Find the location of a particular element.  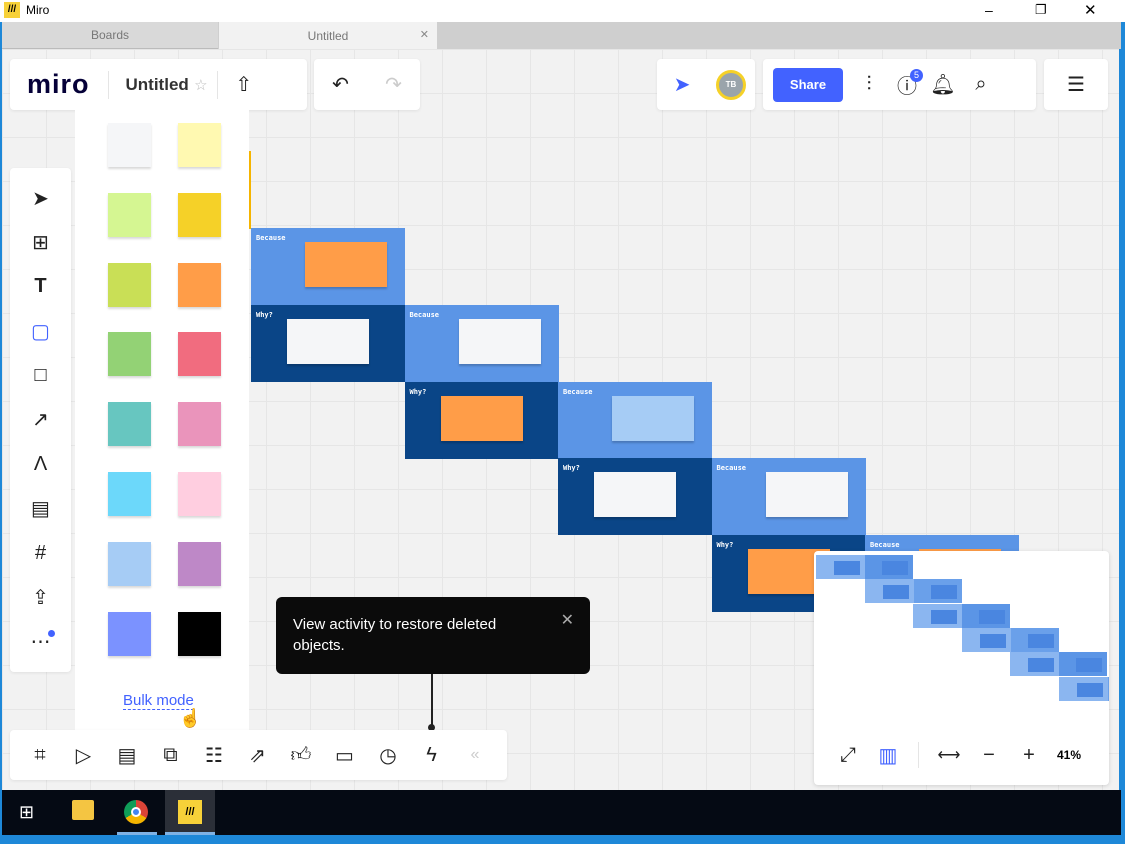

timer-icon: ◷ is located at coordinates (388, 755).